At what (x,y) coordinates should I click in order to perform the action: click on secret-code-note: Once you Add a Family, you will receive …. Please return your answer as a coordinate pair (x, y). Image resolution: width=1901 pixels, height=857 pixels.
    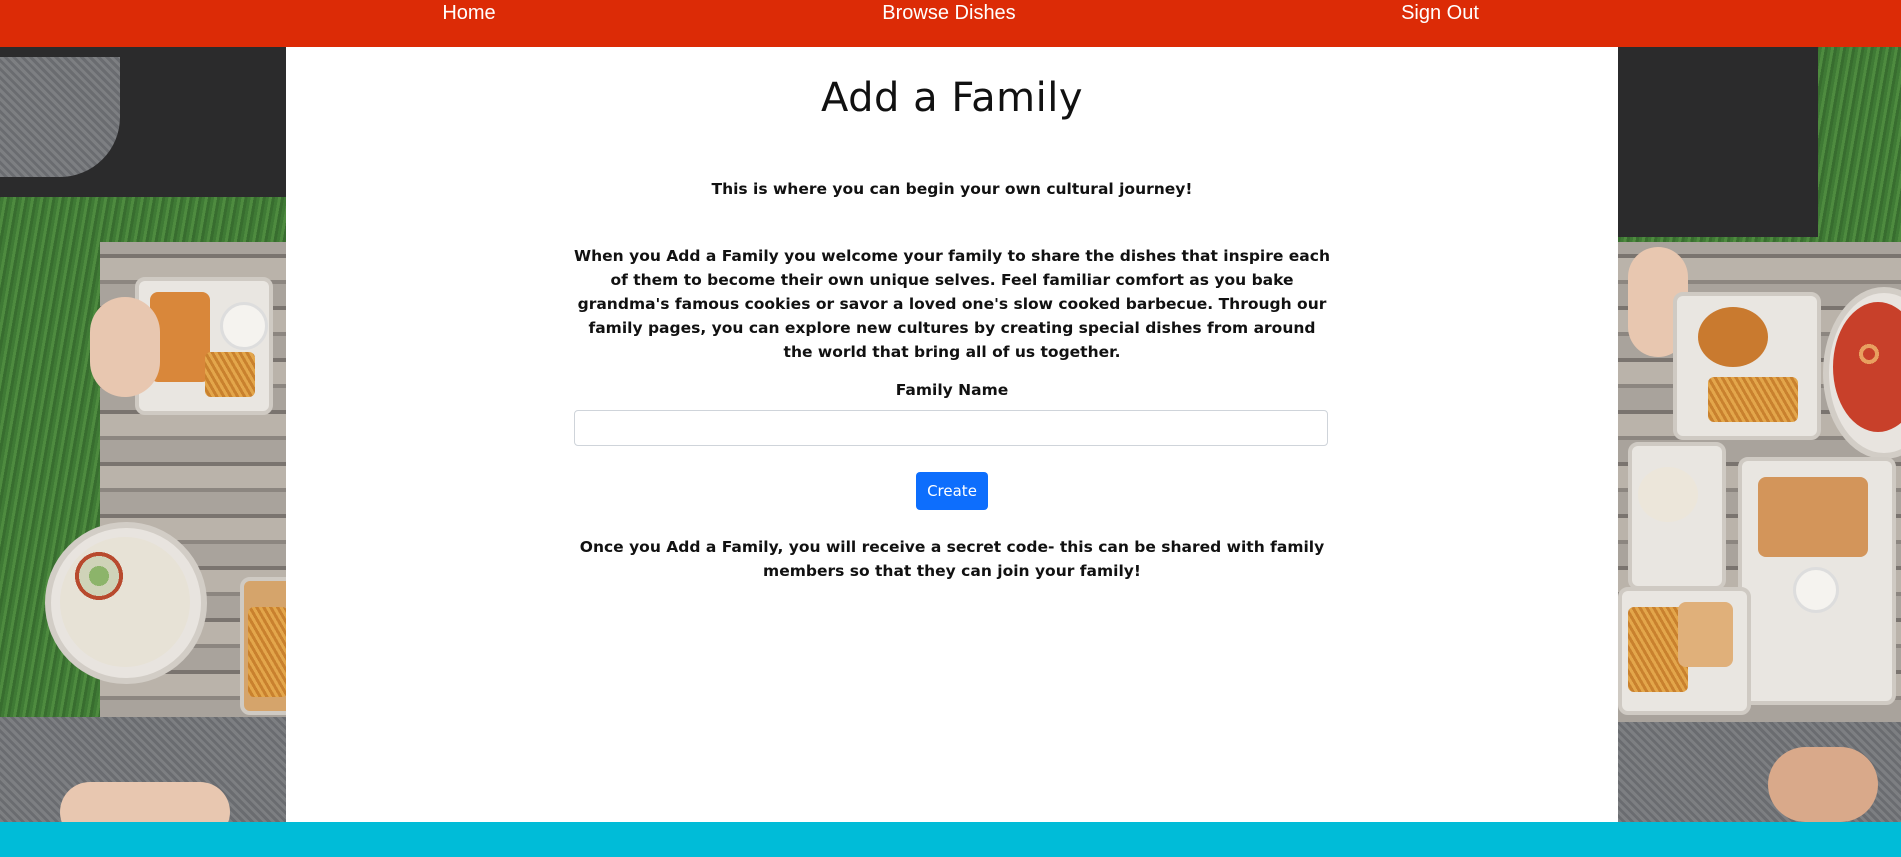
    Looking at the image, I should click on (952, 559).